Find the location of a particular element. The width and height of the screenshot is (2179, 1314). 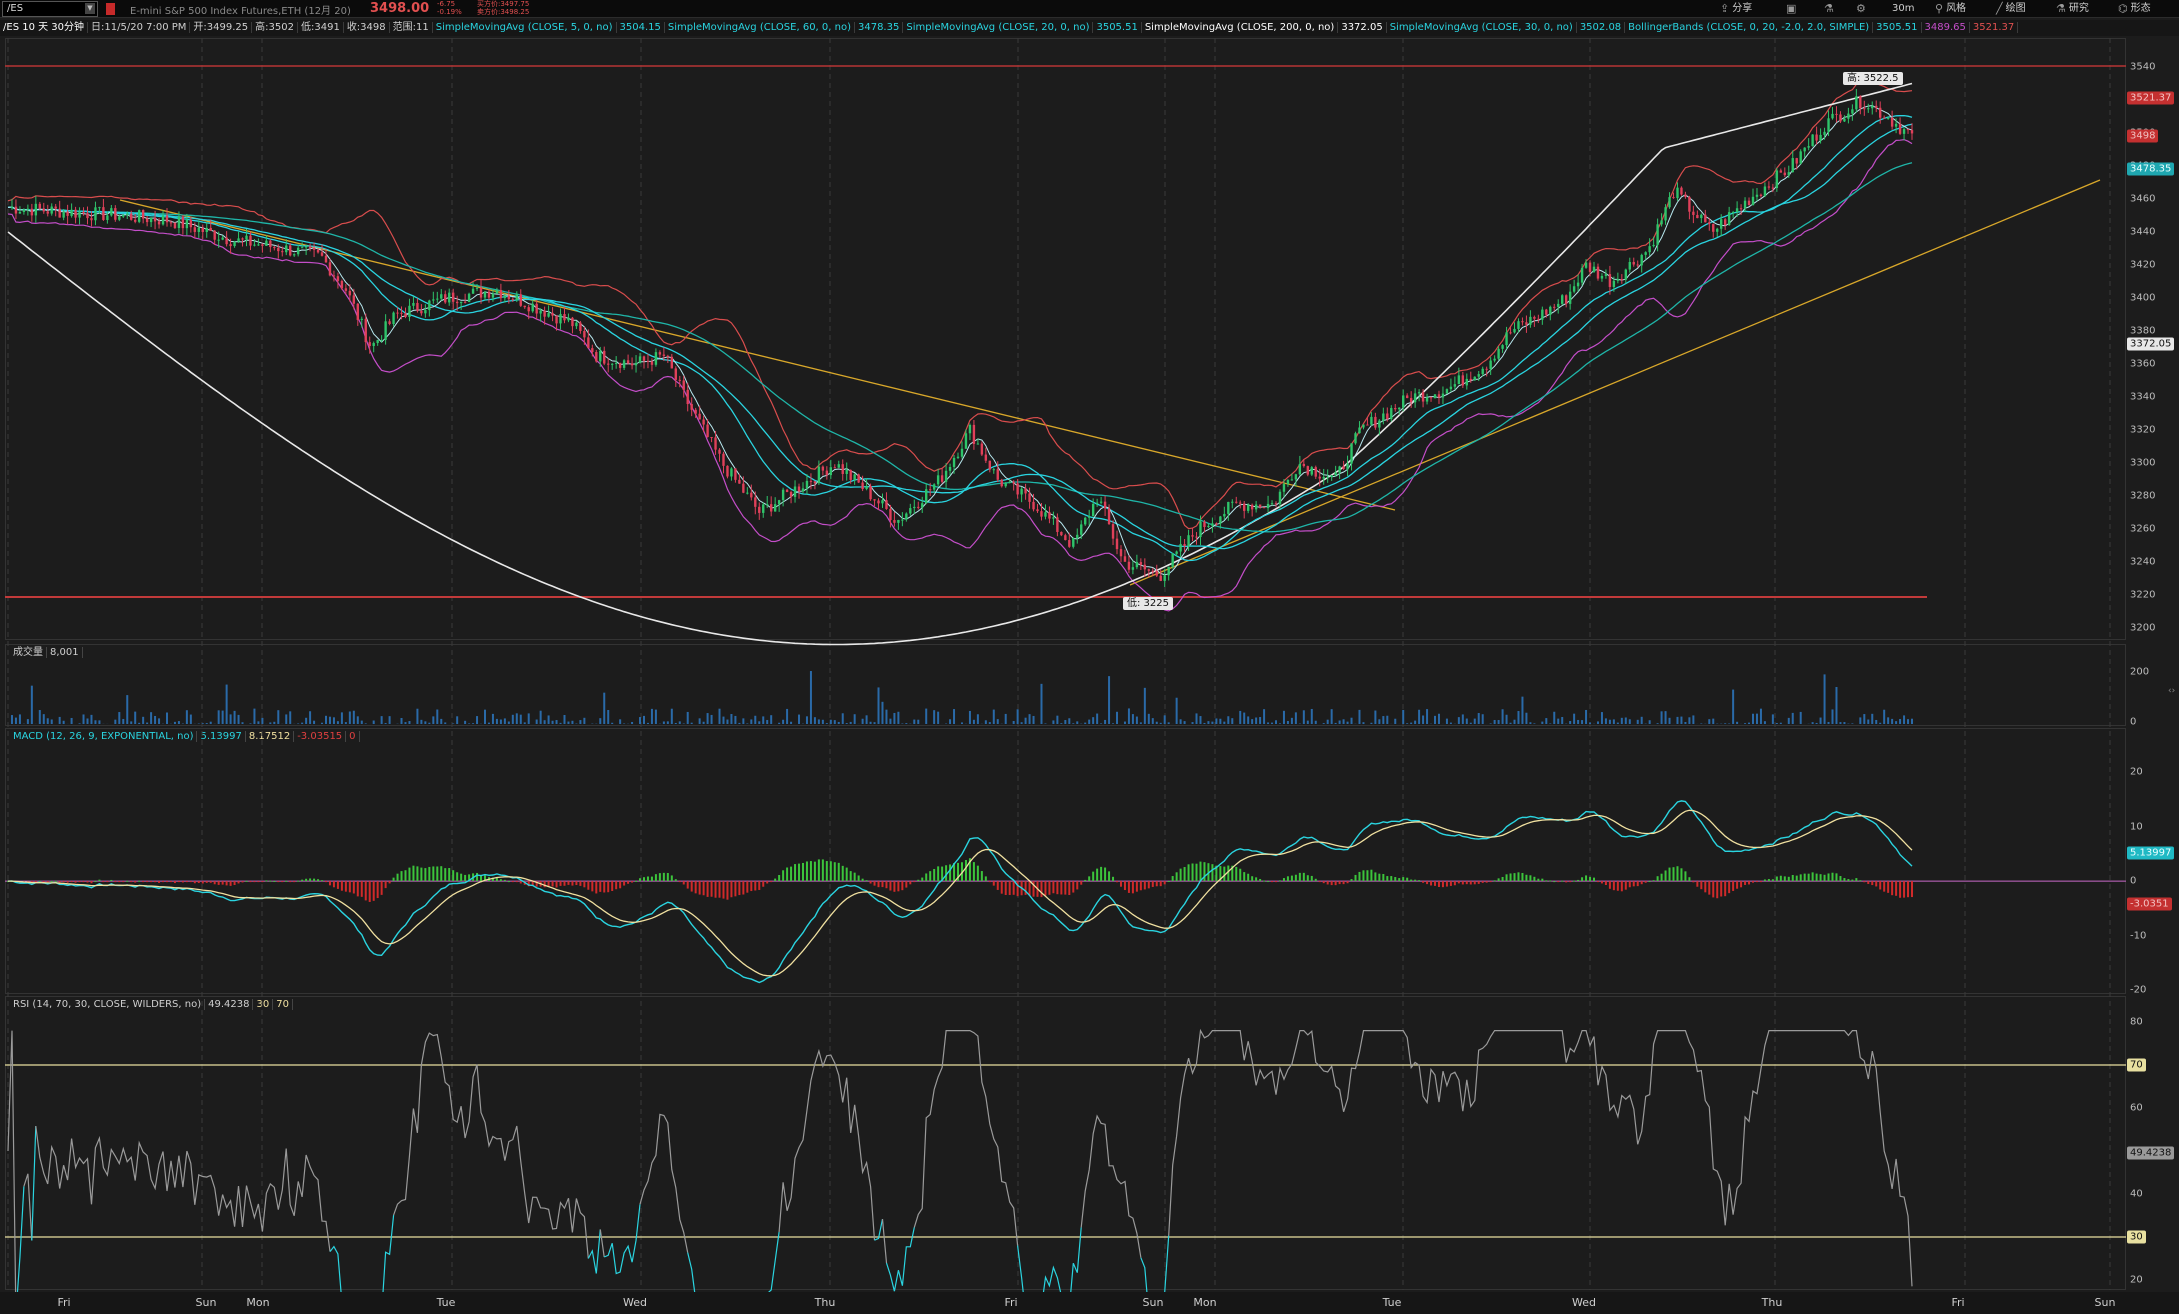

time-axis-label: Tue is located at coordinates (446, 1302).